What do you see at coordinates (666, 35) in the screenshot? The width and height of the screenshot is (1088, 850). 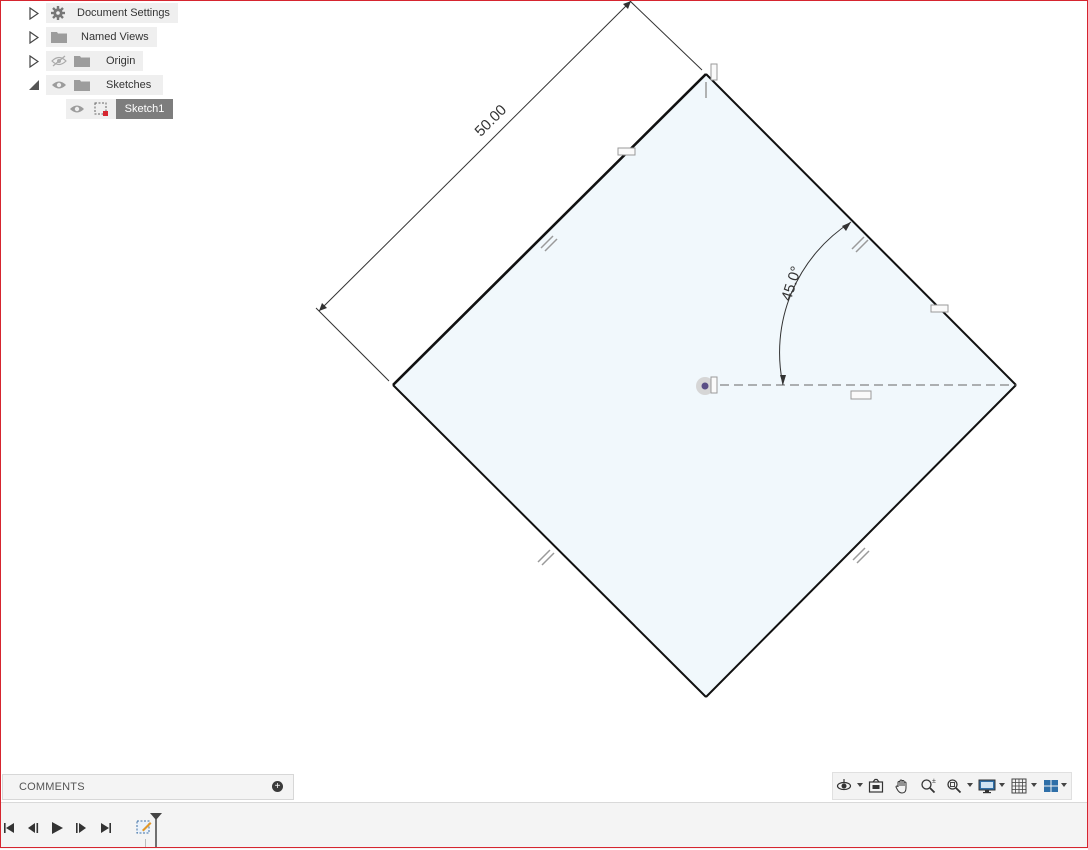 I see `extension-line-end` at bounding box center [666, 35].